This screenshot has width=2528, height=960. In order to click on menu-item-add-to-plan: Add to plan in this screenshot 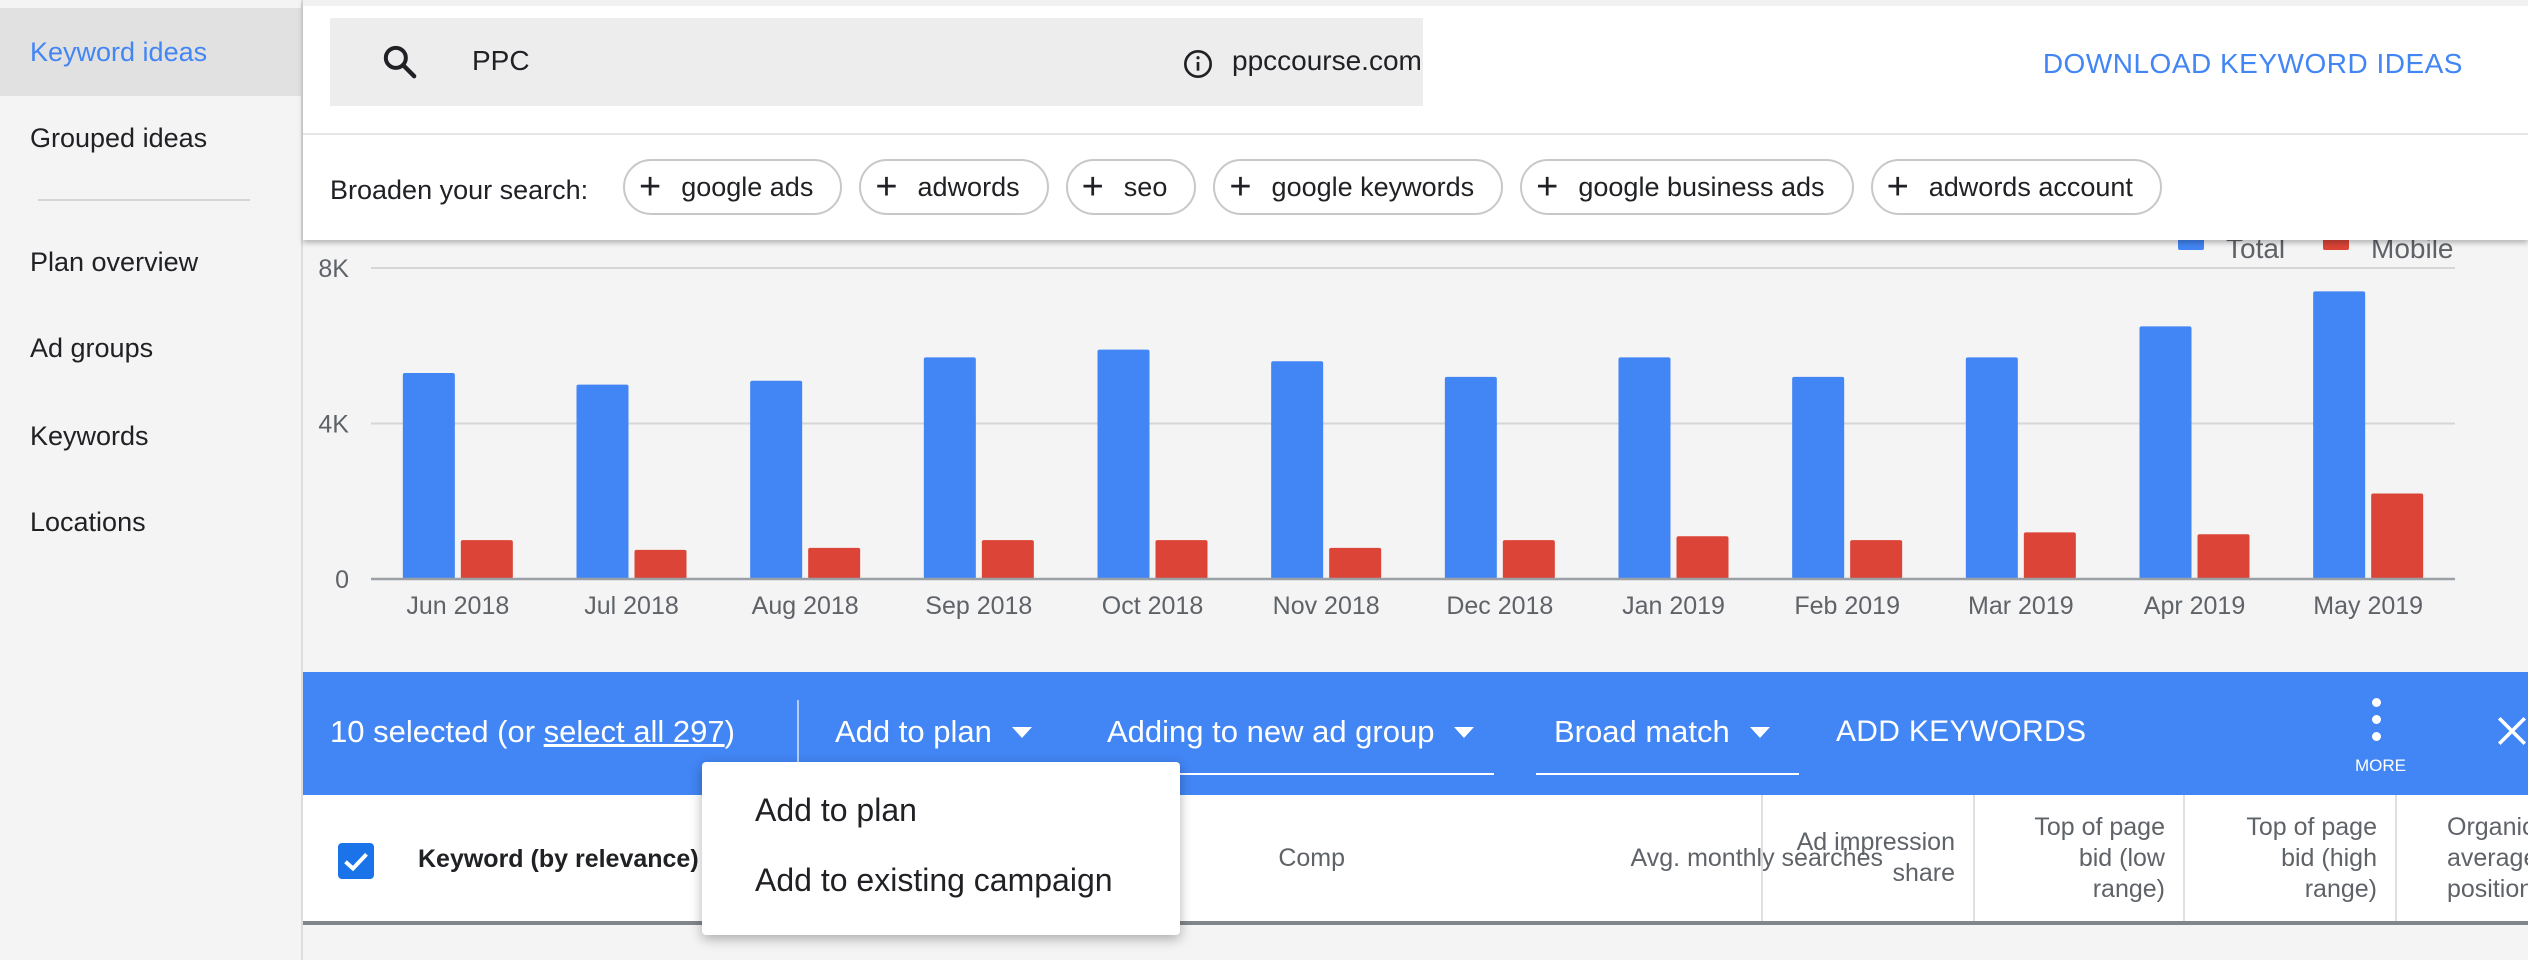, I will do `click(836, 810)`.